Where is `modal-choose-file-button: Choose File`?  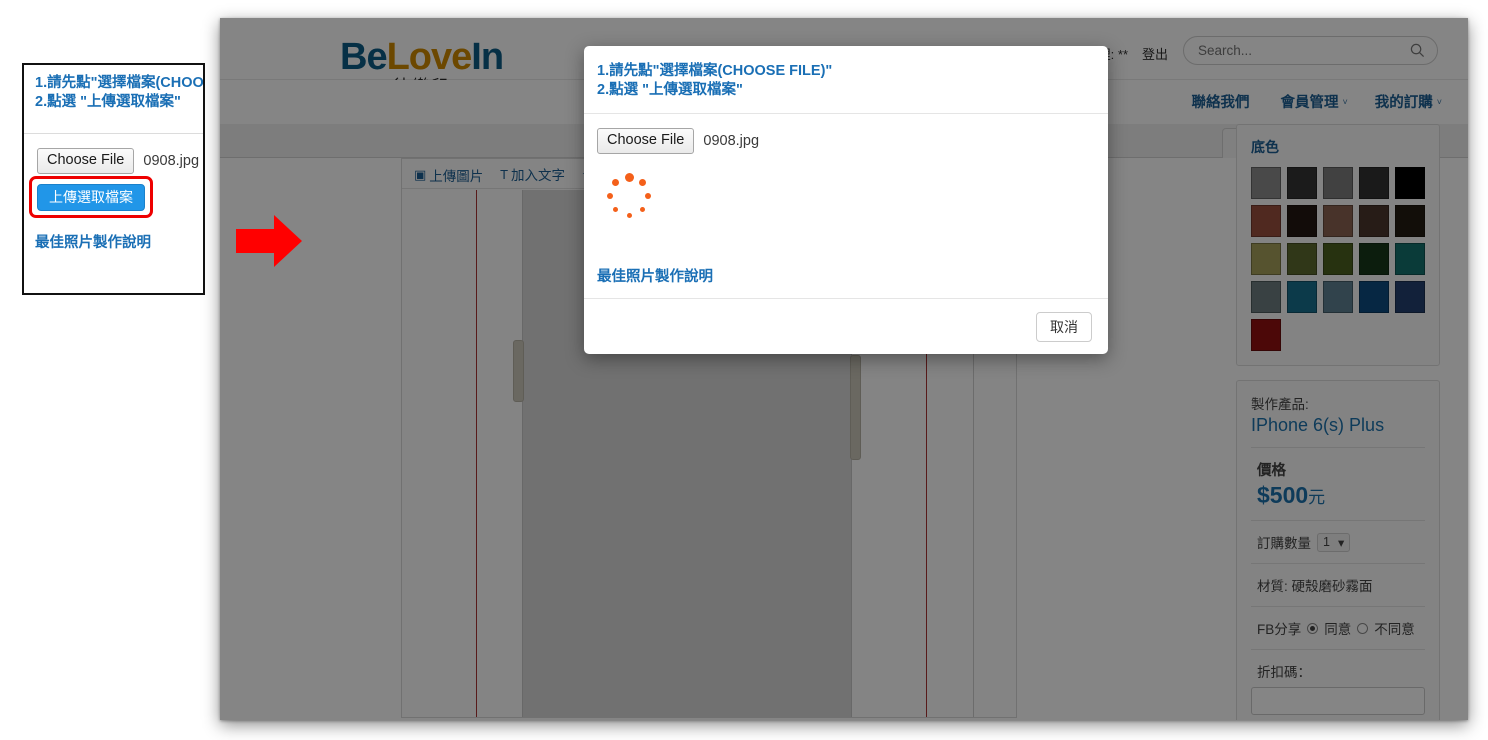 modal-choose-file-button: Choose File is located at coordinates (646, 141).